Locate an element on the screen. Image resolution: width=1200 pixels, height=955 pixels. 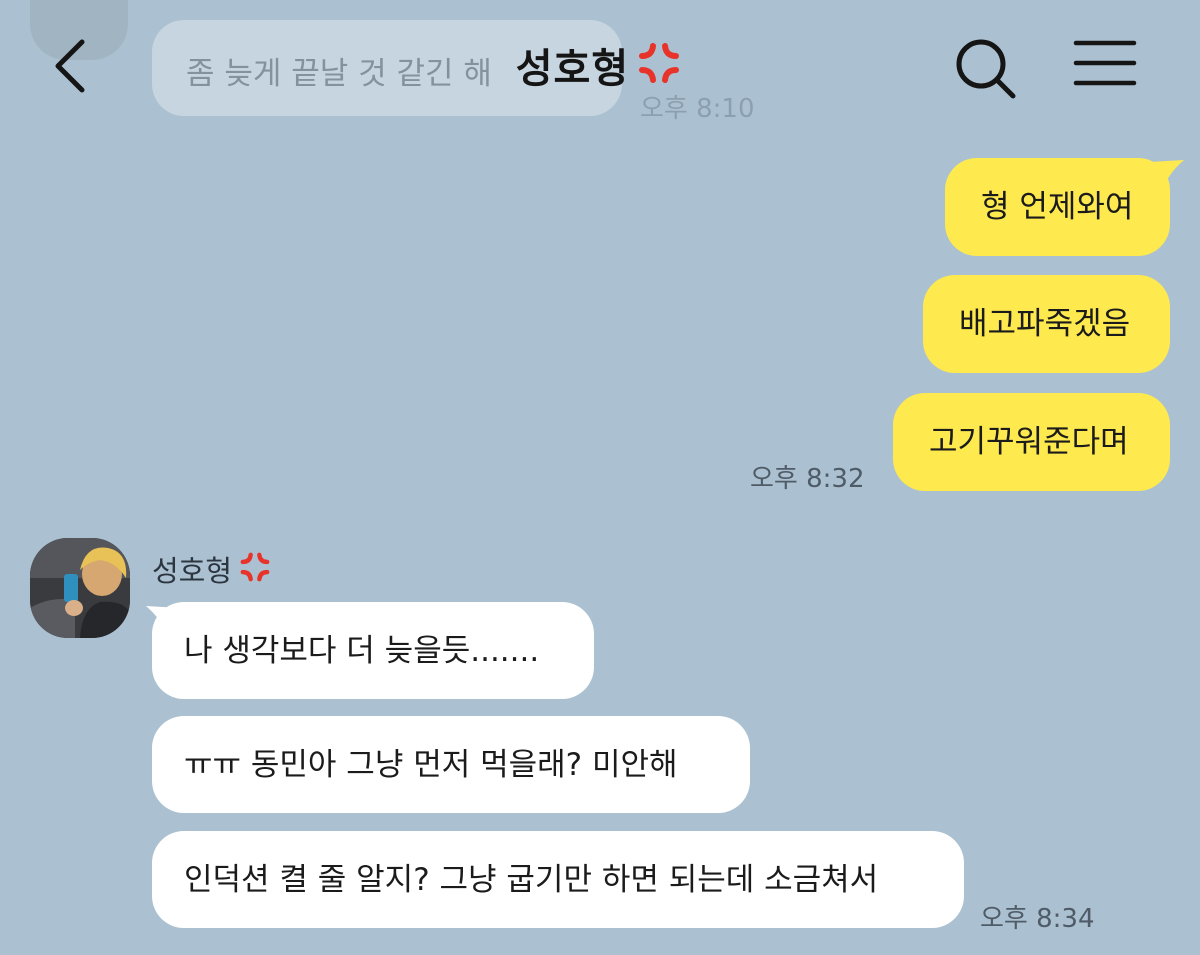
sender-name-row: 성호형 is located at coordinates (212, 569).